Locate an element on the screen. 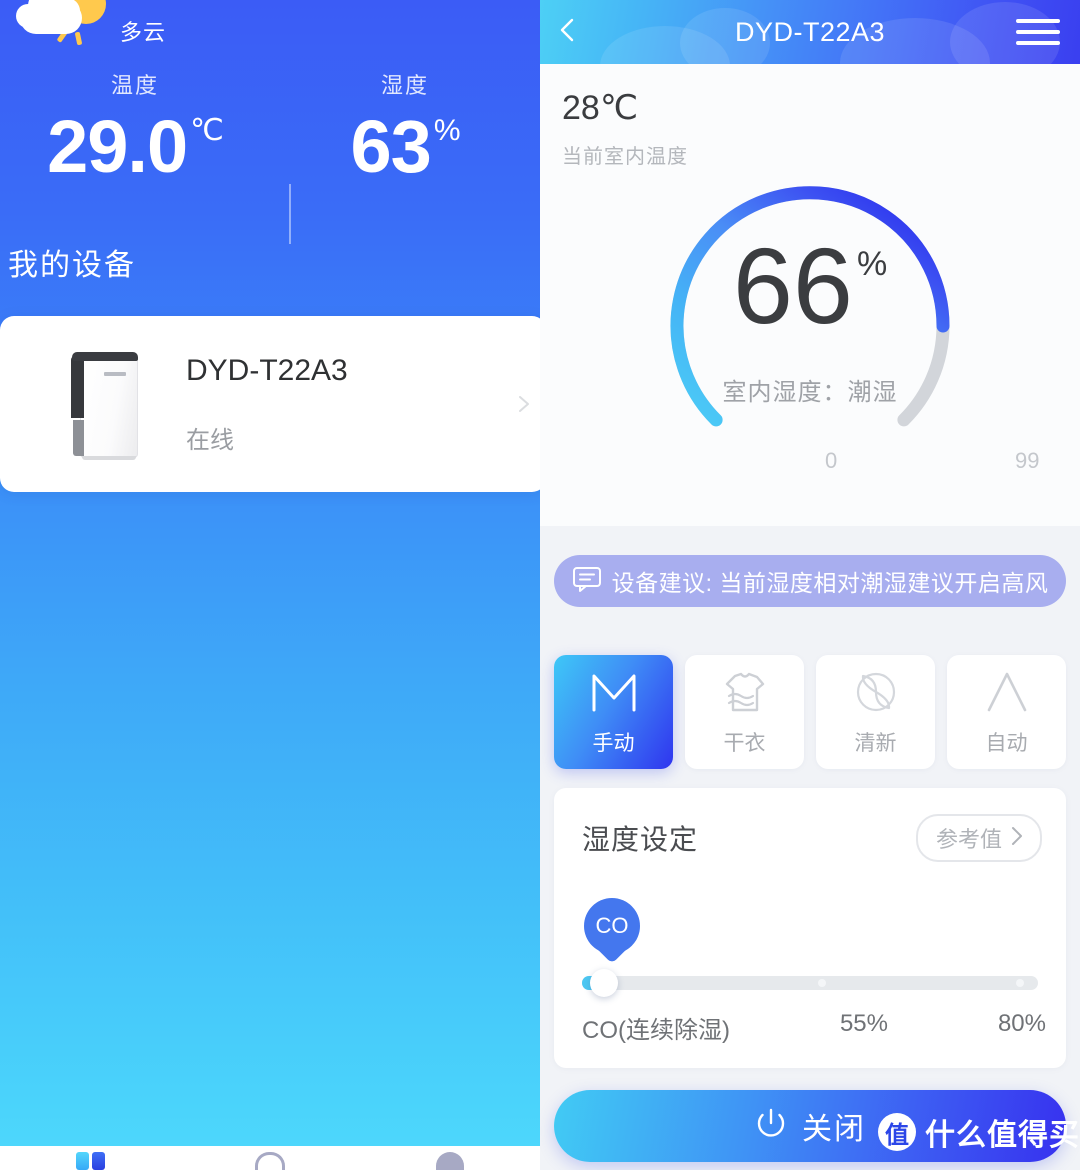 This screenshot has width=1080, height=1170. slider-scale-labels: CO(连续除湿) 55% 80% is located at coordinates (814, 1027).